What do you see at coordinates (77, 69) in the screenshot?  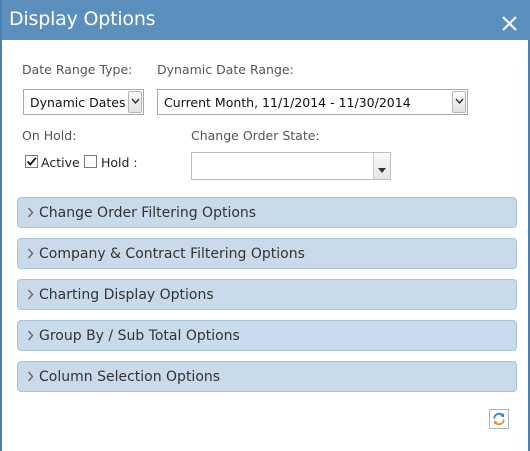 I see `date-range-type-label: Date Range Type:` at bounding box center [77, 69].